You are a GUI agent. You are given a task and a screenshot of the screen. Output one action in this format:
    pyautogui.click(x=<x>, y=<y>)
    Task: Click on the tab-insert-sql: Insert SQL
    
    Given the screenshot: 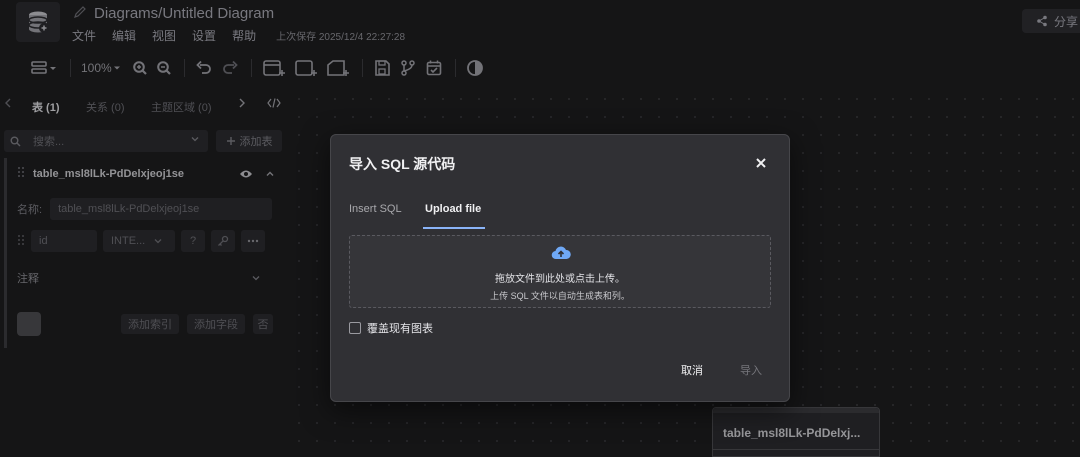 What is the action you would take?
    pyautogui.click(x=375, y=209)
    